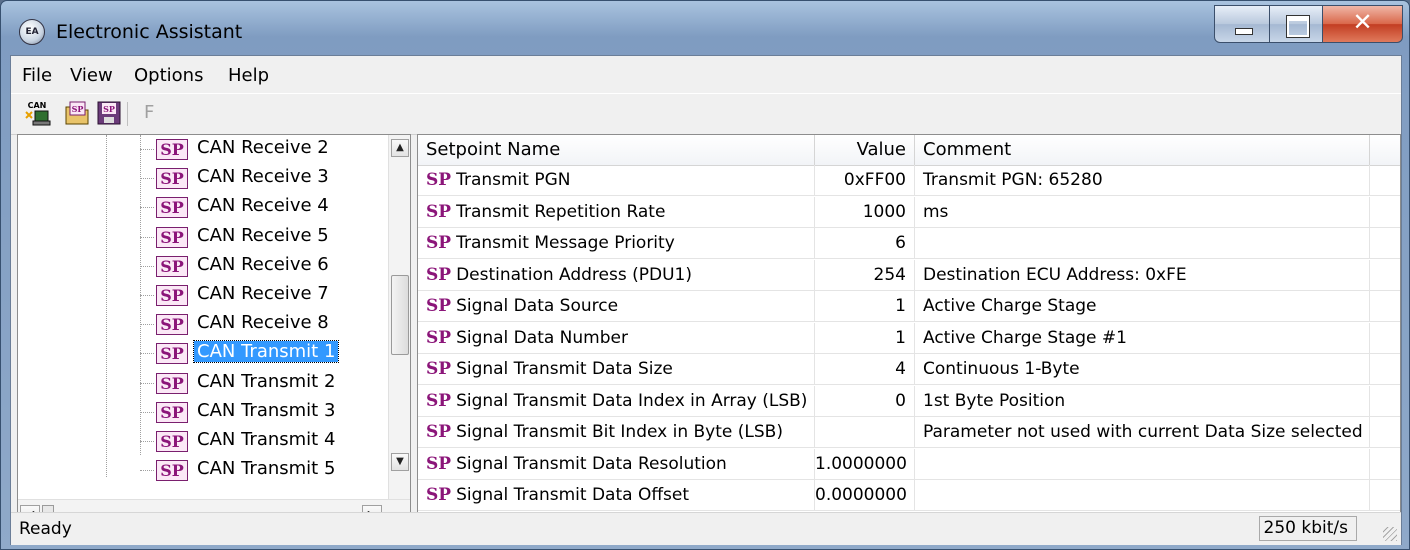 The height and width of the screenshot is (550, 1410). Describe the element at coordinates (706, 74) in the screenshot. I see `menu-bar: File View Options Help` at that location.